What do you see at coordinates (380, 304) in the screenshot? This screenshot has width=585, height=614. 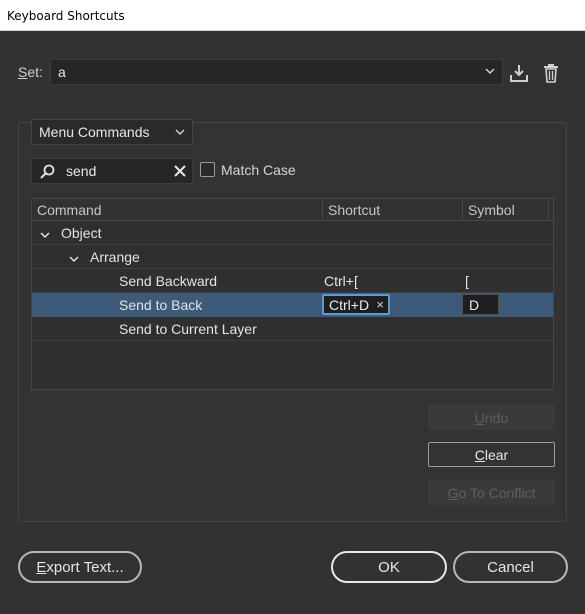 I see `clear-shortcut-icon: ×` at bounding box center [380, 304].